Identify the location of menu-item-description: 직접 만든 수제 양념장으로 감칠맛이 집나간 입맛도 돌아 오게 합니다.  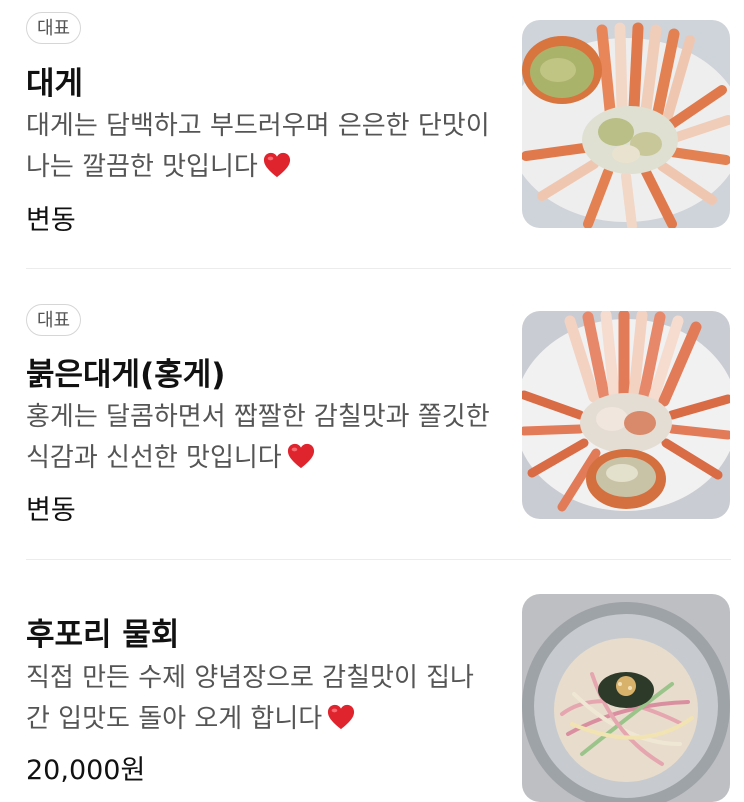
(261, 699).